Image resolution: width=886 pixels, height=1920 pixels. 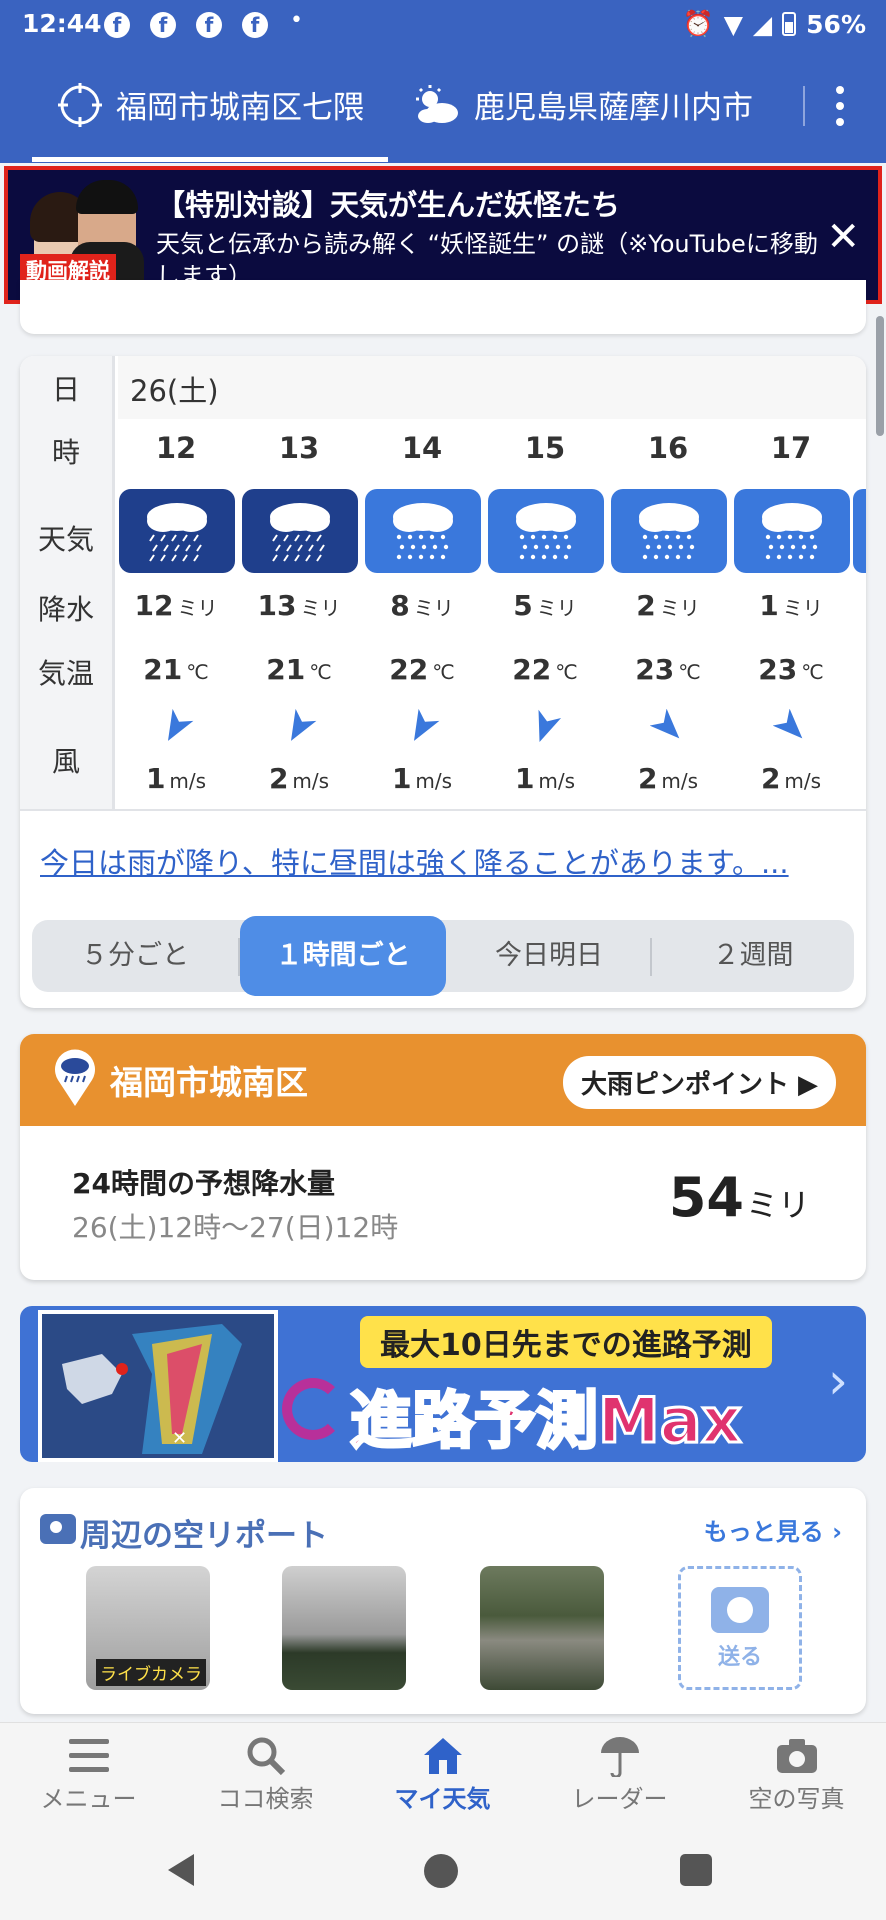 What do you see at coordinates (791, 448) in the screenshot?
I see `hour-label: 17` at bounding box center [791, 448].